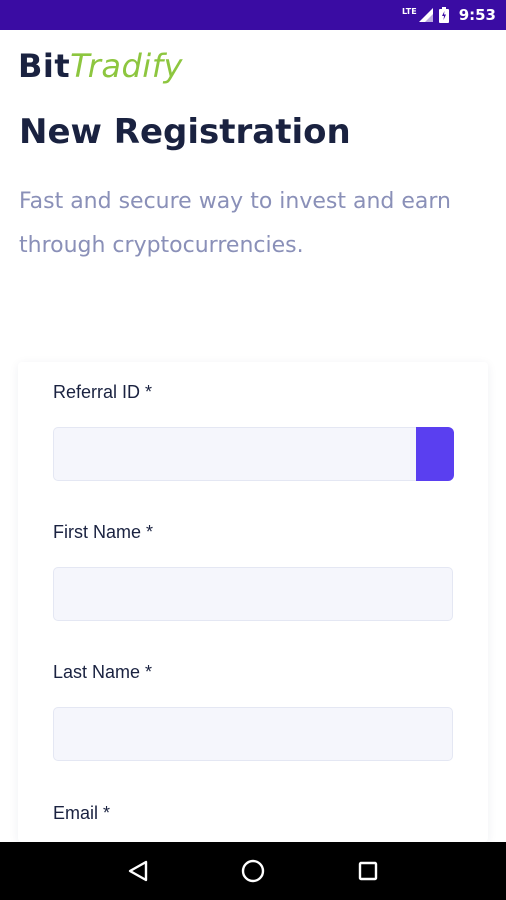  I want to click on status-bar: LTE 9:53, so click(253, 15).